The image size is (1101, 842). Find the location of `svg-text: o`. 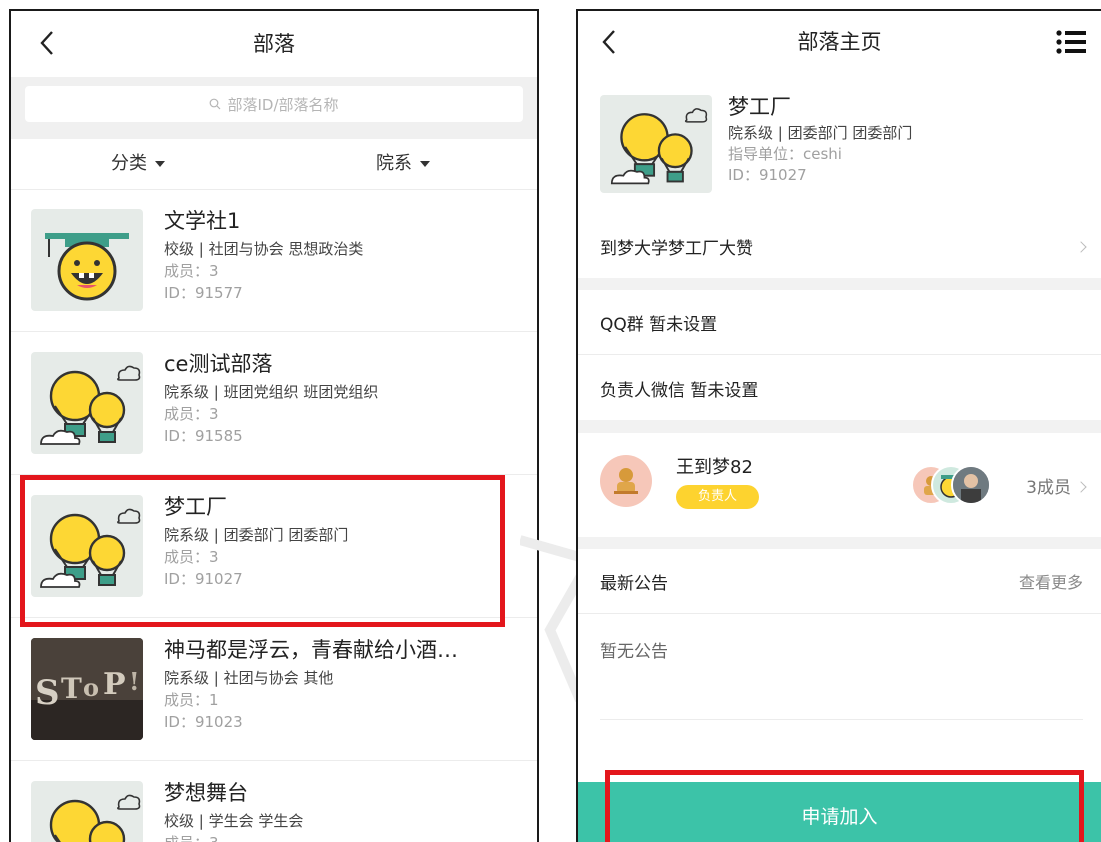

svg-text: o is located at coordinates (91, 687).